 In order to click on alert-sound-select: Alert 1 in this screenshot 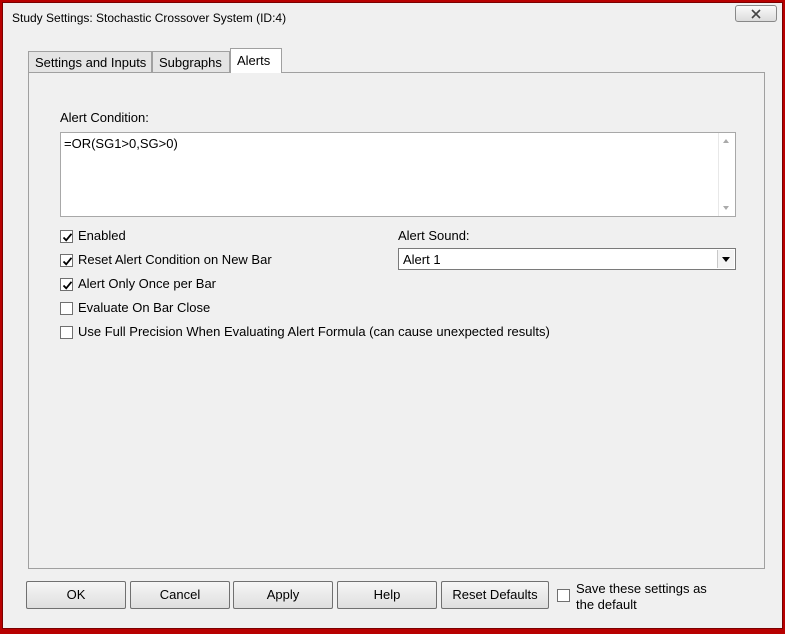, I will do `click(567, 259)`.